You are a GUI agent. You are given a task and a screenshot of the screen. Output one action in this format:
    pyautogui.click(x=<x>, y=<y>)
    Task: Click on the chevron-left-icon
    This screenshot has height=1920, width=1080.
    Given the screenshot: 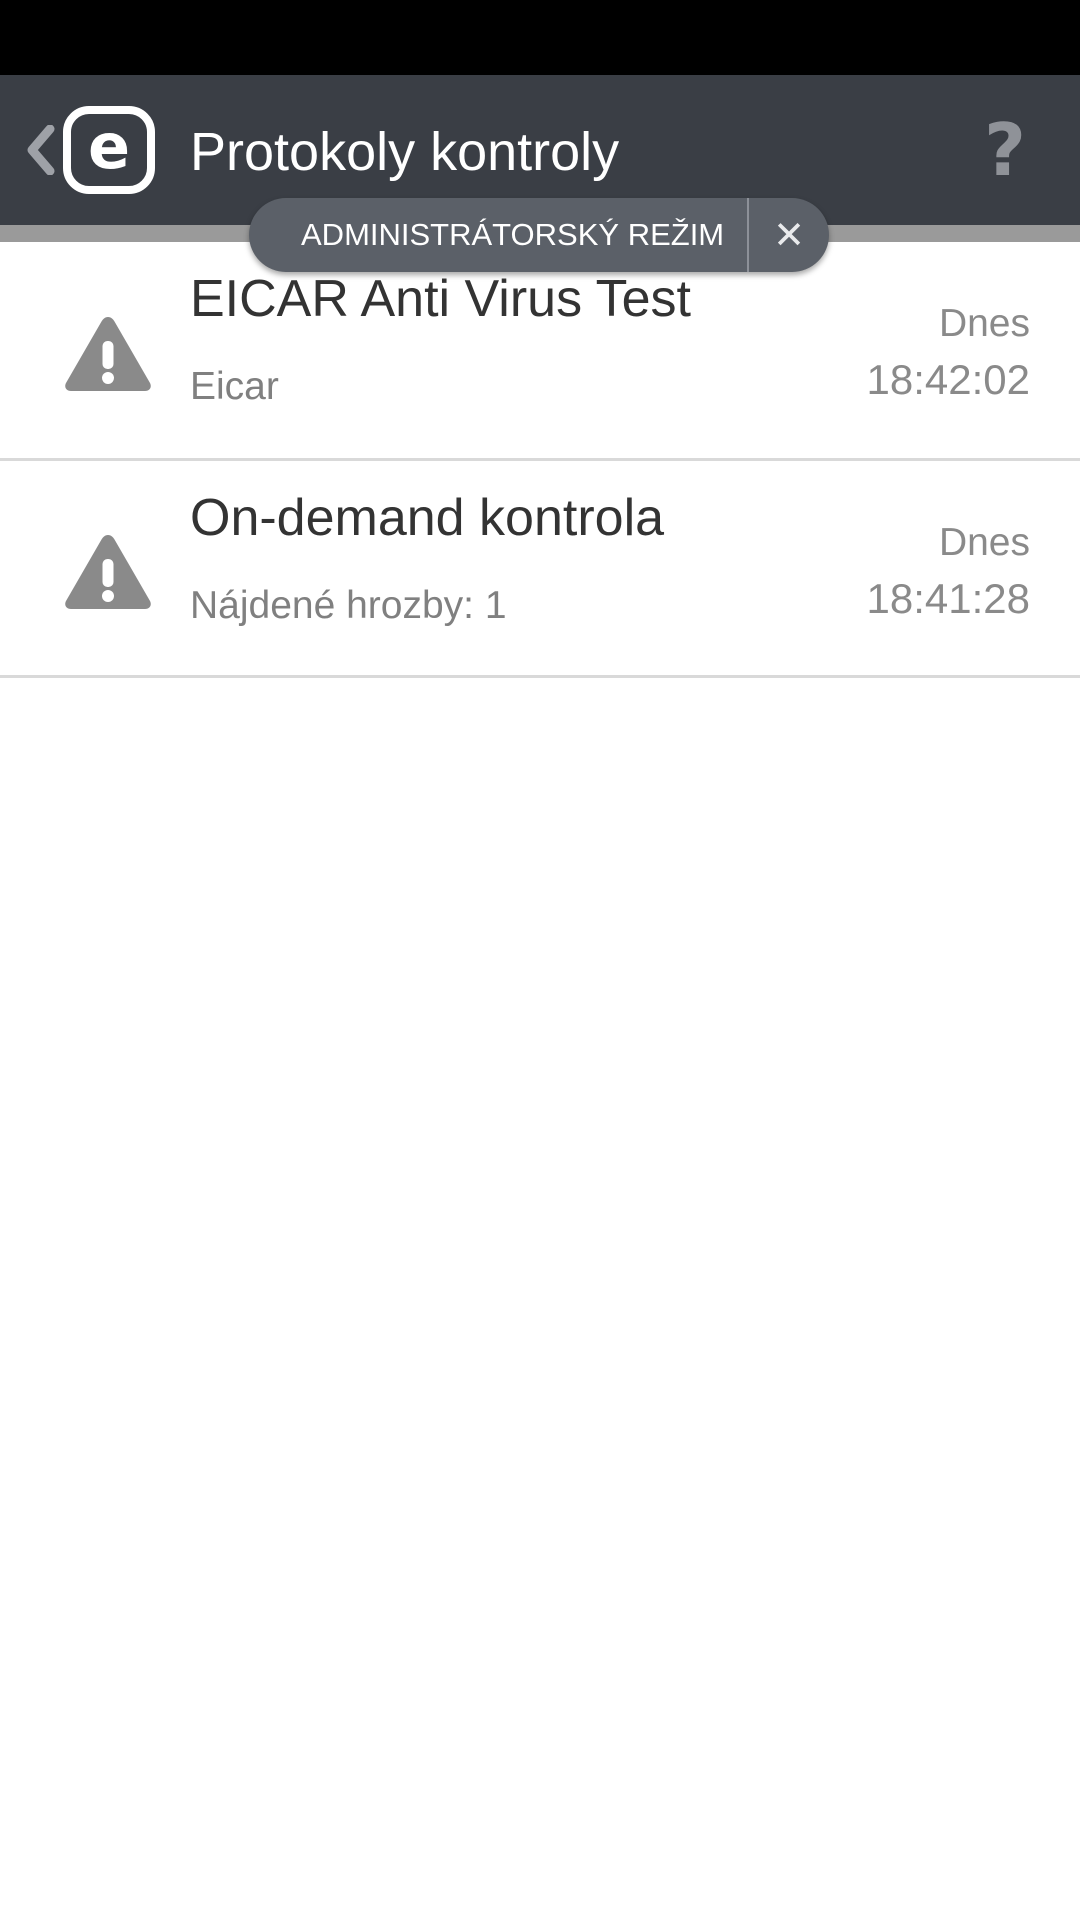 What is the action you would take?
    pyautogui.click(x=41, y=150)
    